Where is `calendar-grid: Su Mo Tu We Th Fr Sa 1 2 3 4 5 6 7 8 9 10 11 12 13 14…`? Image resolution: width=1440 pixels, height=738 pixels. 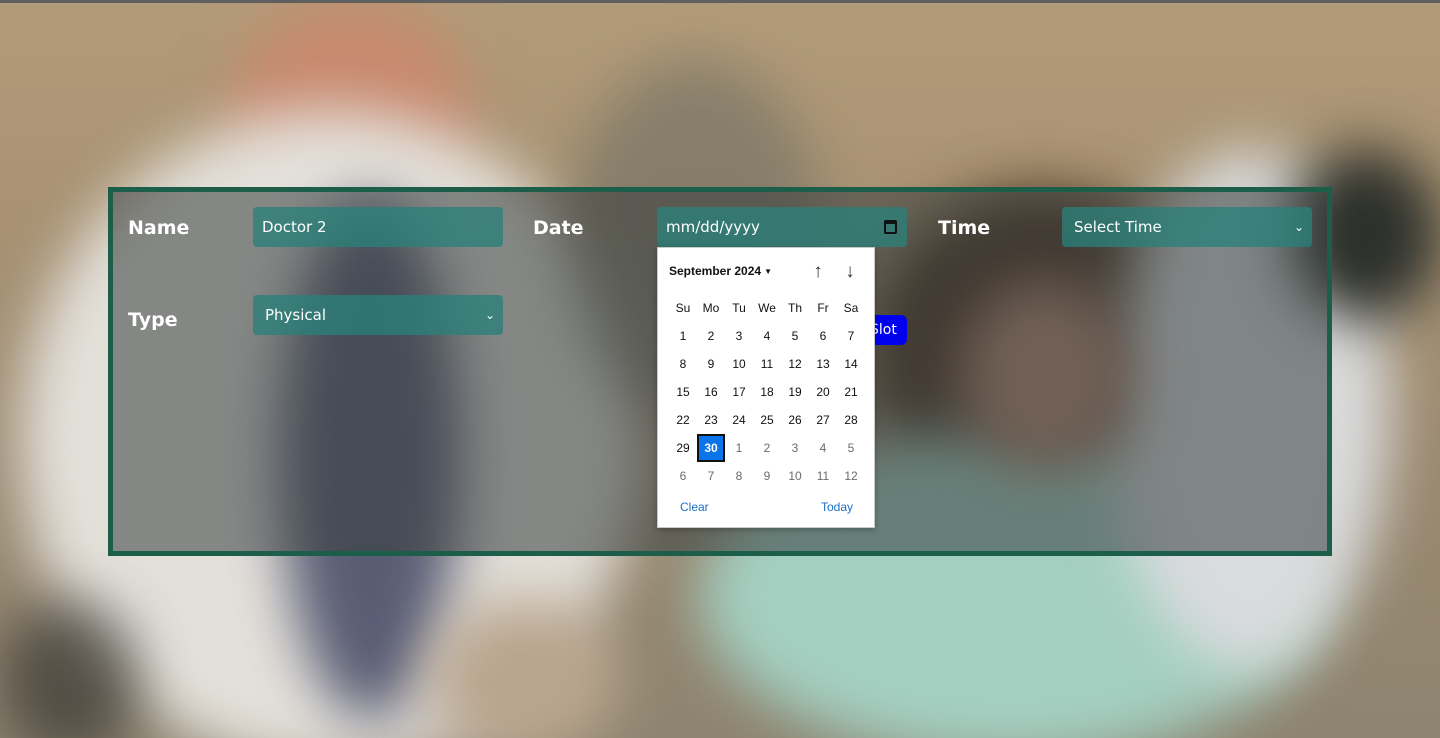 calendar-grid: Su Mo Tu We Th Fr Sa 1 2 3 4 5 6 7 8 9 10 11 12 13 14… is located at coordinates (767, 392).